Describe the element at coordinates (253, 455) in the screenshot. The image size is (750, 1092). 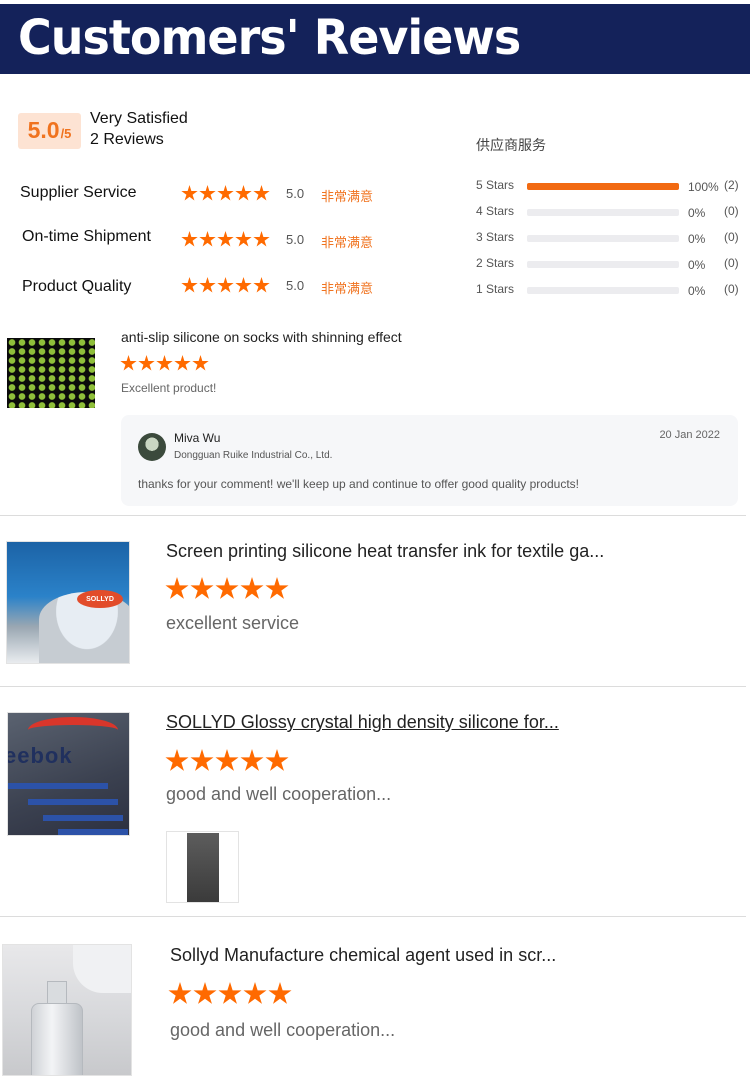
I see `reply-company: Dongguan Ruike Industrial Co., Ltd.` at that location.